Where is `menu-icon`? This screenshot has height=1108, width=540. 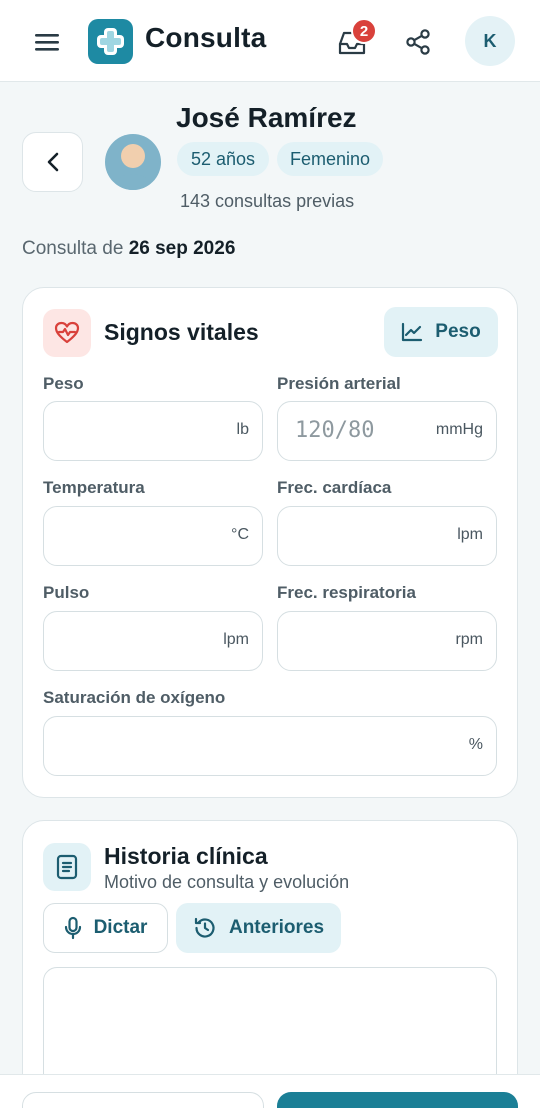
menu-icon is located at coordinates (47, 42).